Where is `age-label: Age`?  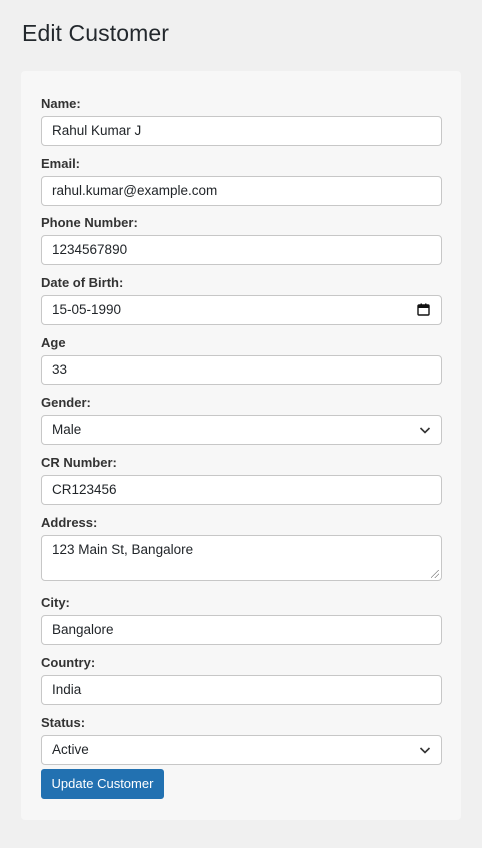 age-label: Age is located at coordinates (53, 342).